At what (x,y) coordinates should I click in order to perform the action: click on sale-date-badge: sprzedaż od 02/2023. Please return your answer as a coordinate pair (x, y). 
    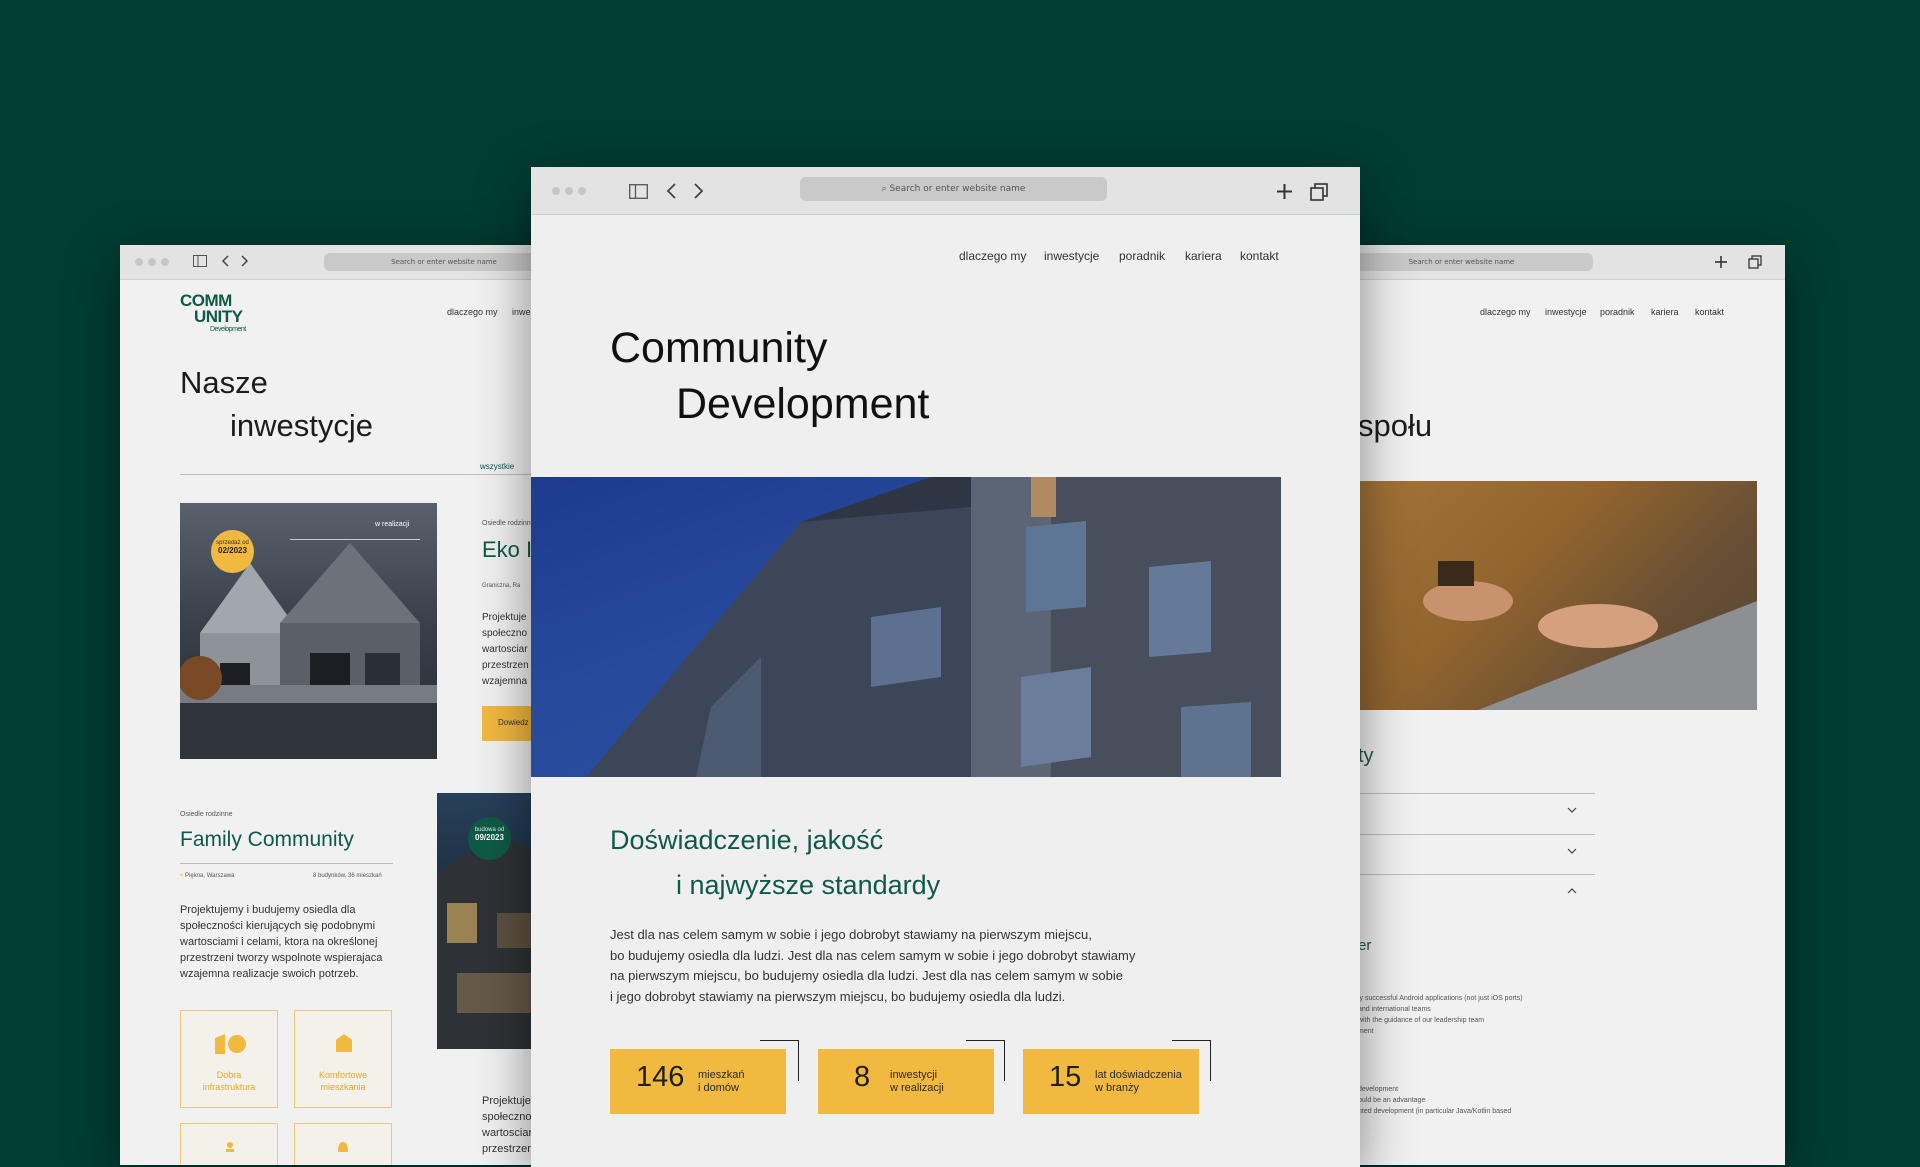
    Looking at the image, I should click on (232, 551).